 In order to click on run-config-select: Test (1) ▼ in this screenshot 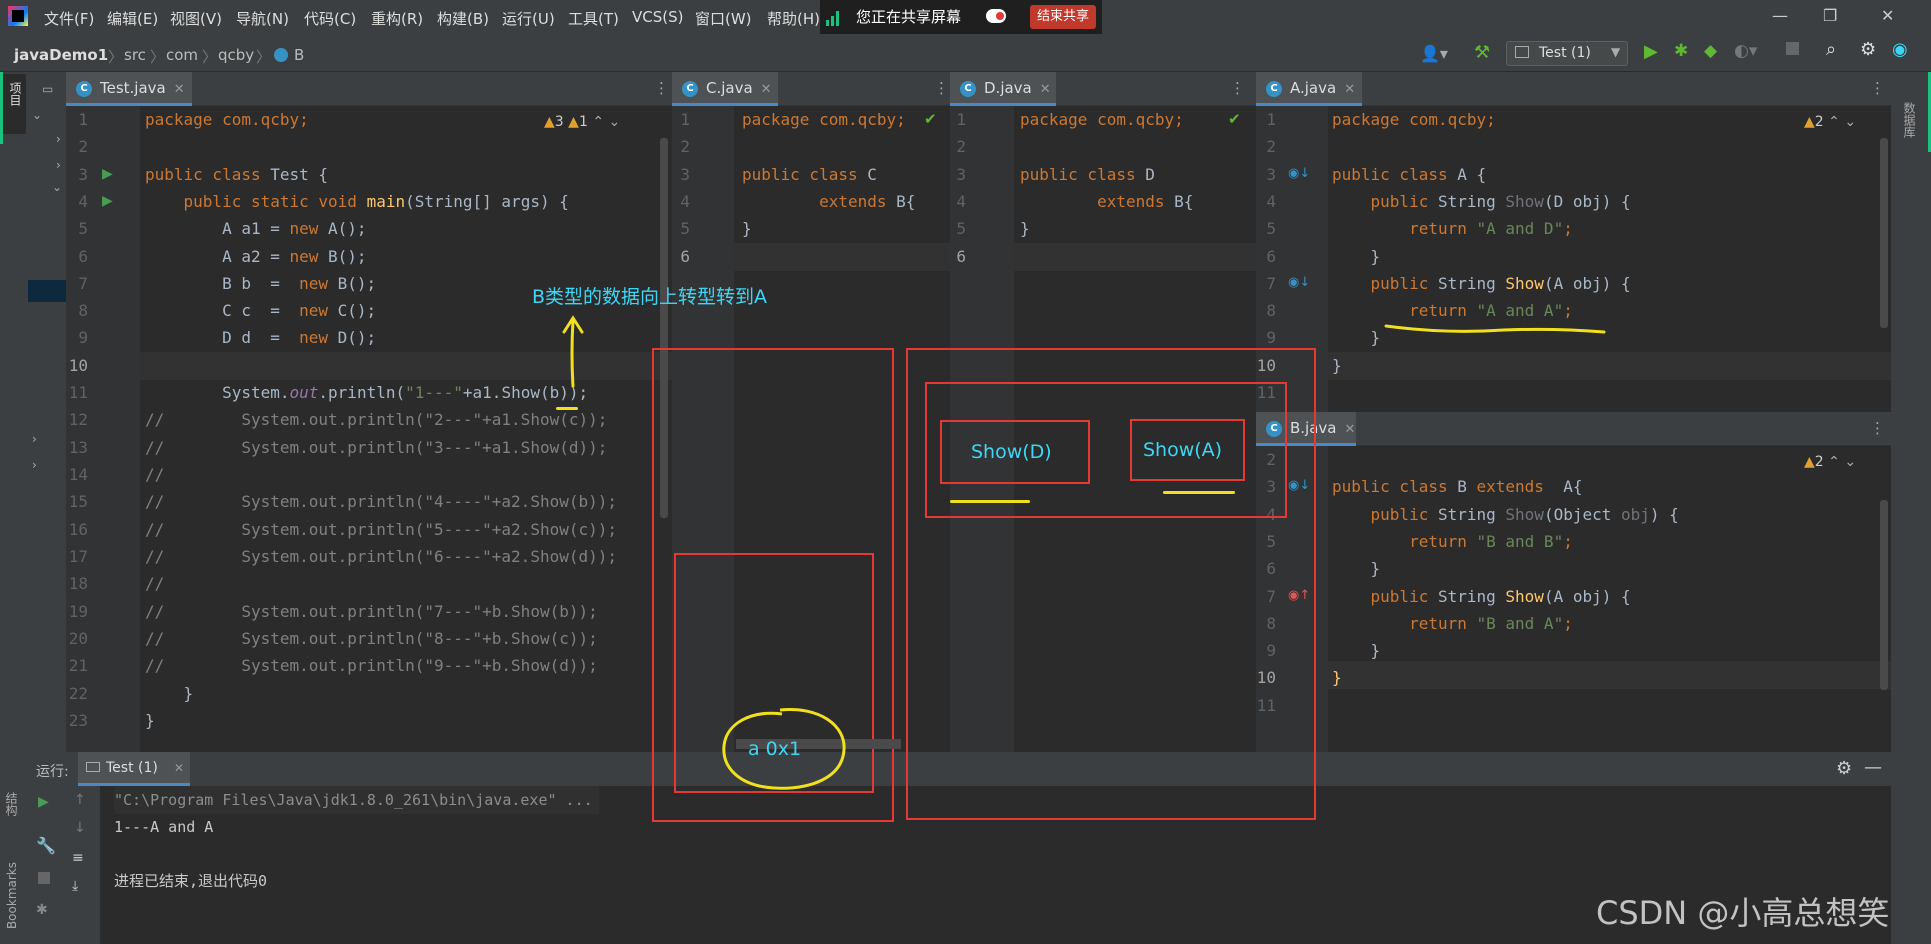, I will do `click(1567, 53)`.